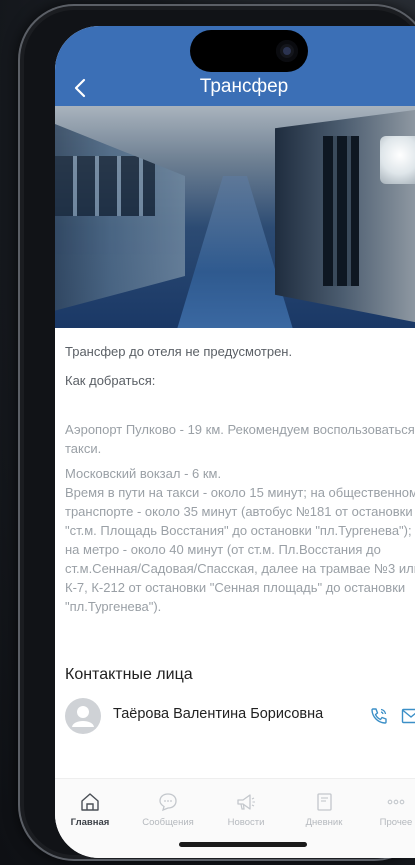 This screenshot has height=865, width=415. I want to click on tab-more: Прочее, so click(388, 809).